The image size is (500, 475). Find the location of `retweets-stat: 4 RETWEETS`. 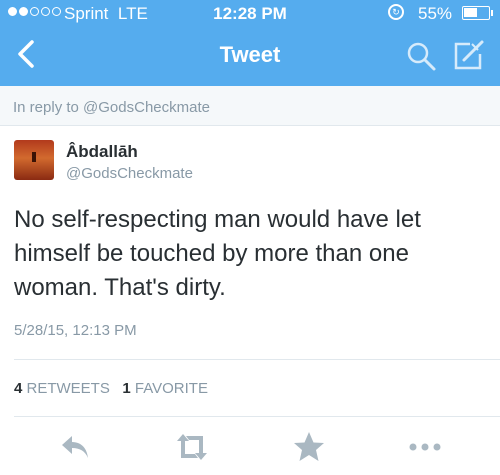

retweets-stat: 4 RETWEETS is located at coordinates (62, 388).